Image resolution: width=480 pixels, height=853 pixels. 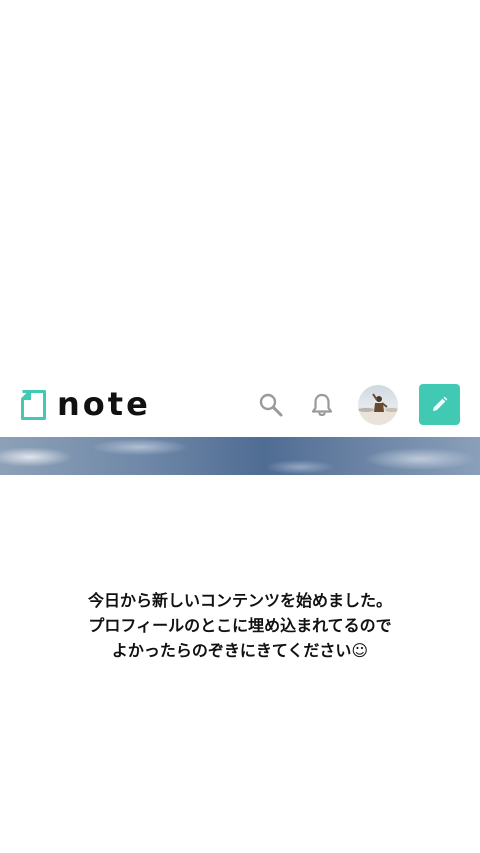 I want to click on message-line: 今日から新しいコンテンツを始めました。, so click(x=239, y=600).